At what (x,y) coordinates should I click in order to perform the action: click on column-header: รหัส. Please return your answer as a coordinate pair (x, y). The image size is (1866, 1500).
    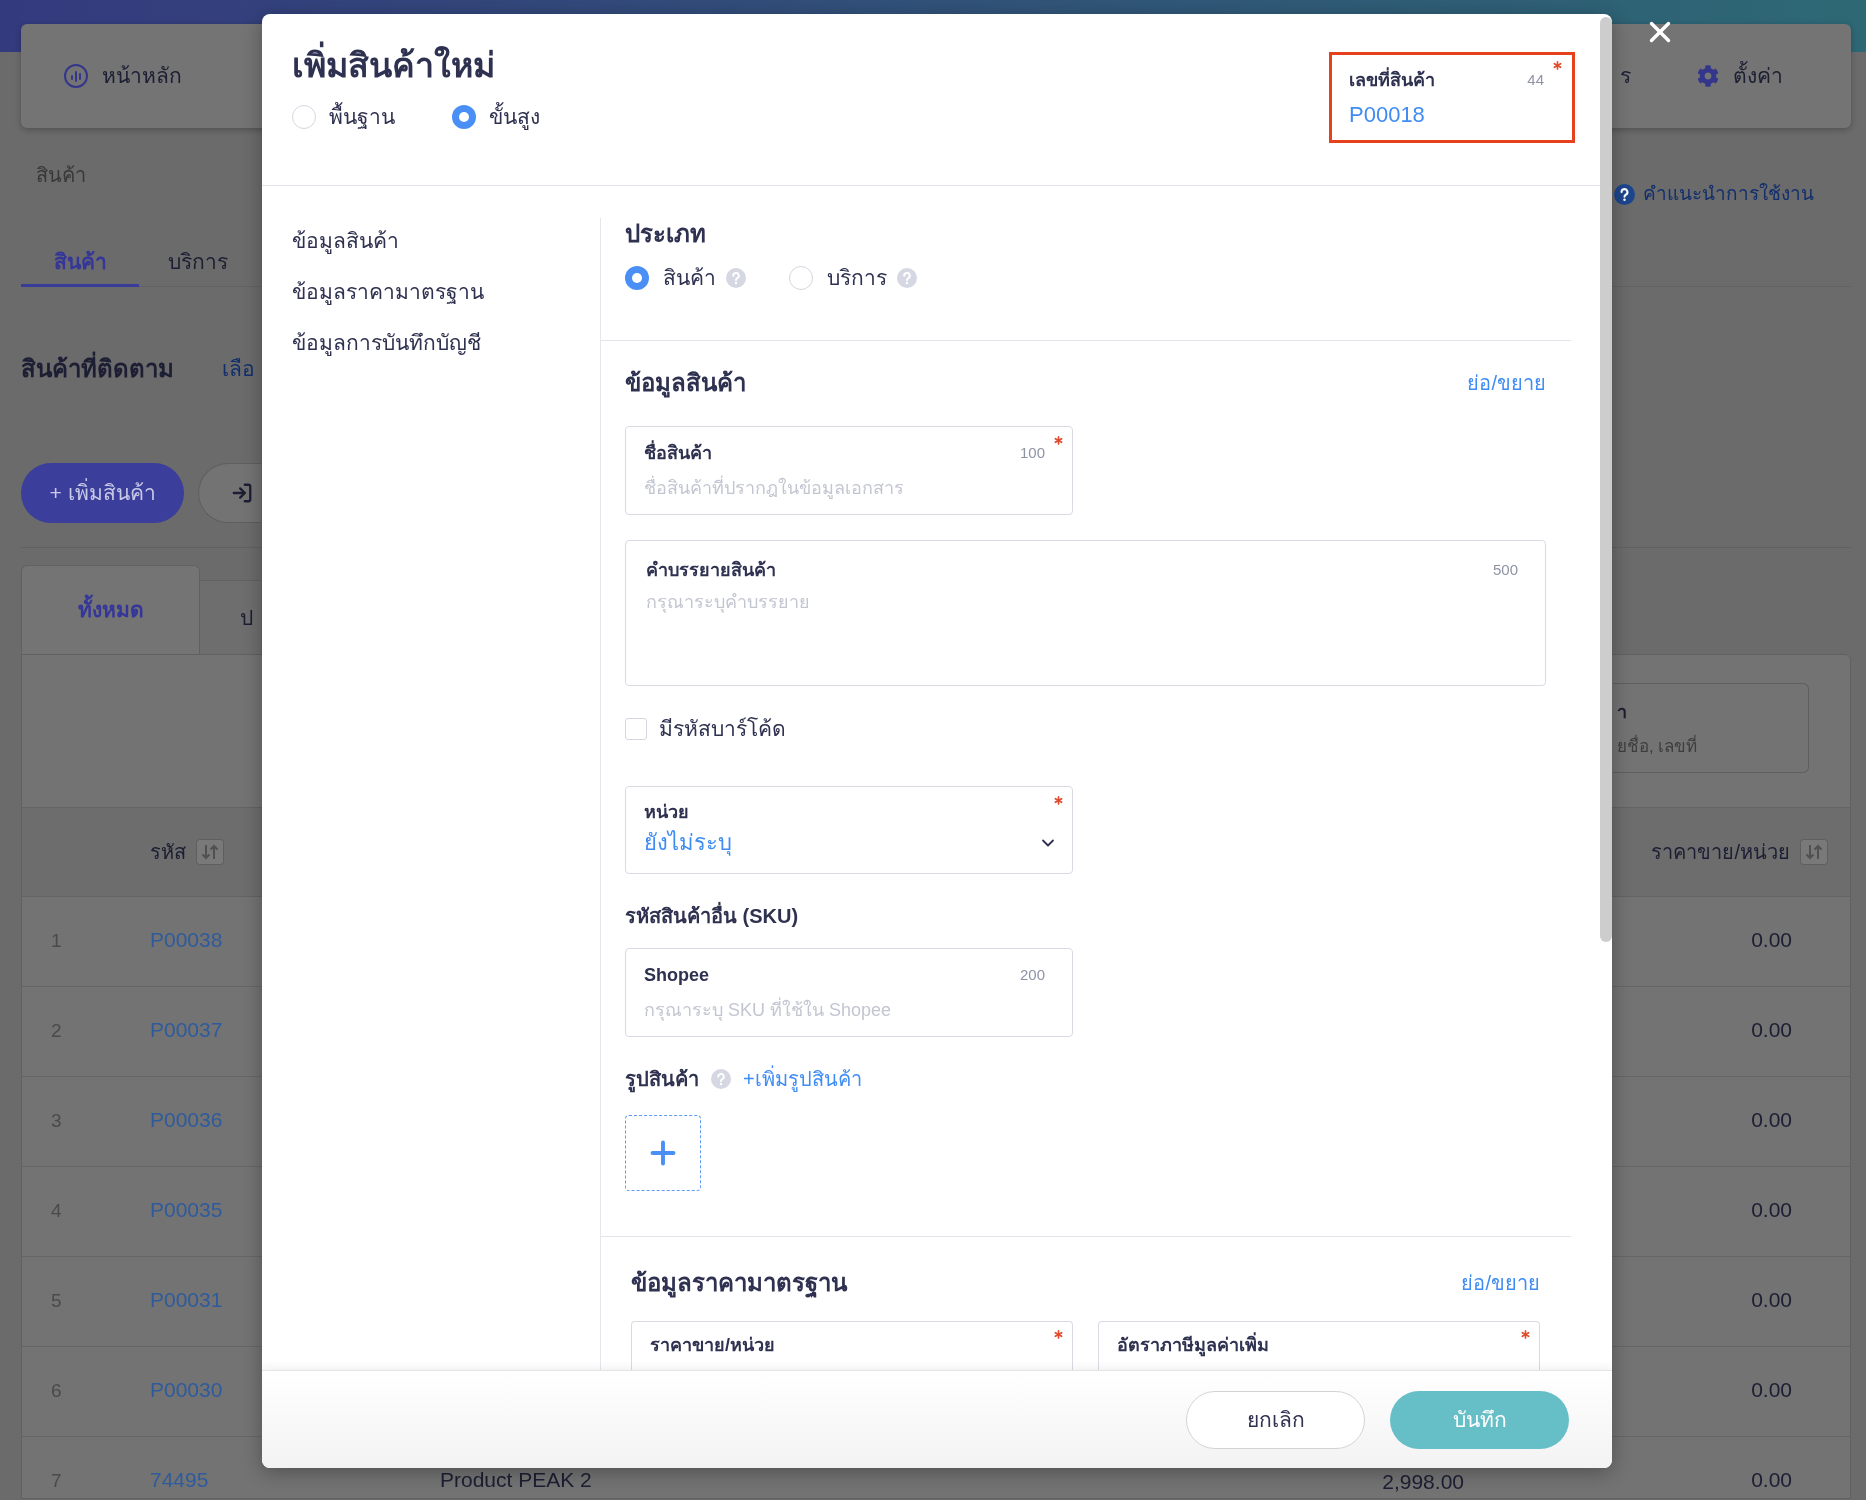
    Looking at the image, I should click on (187, 852).